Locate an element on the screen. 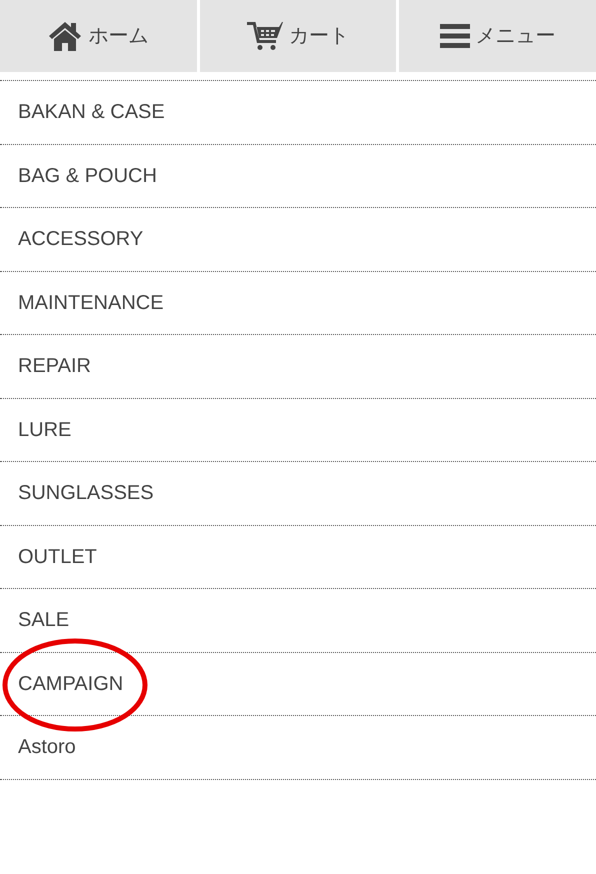 This screenshot has width=596, height=874. menu-item: SUNGLASSES is located at coordinates (86, 493).